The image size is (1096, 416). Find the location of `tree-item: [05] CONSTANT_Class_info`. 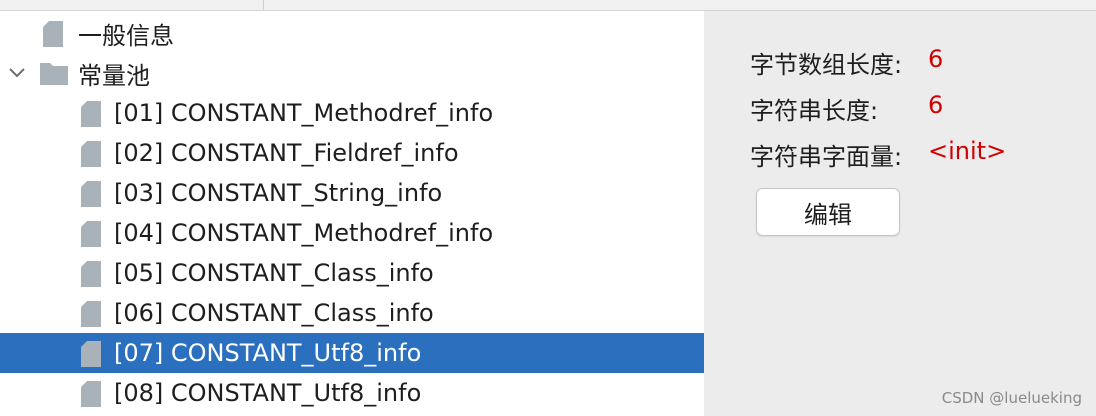

tree-item: [05] CONSTANT_Class_info is located at coordinates (352, 273).